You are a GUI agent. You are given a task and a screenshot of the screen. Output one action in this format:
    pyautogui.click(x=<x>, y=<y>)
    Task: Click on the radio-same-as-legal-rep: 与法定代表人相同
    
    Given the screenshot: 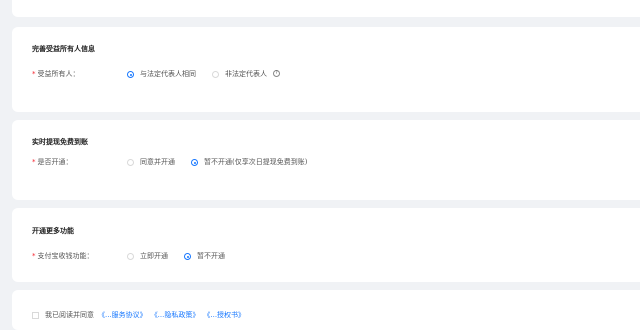 What is the action you would take?
    pyautogui.click(x=161, y=74)
    